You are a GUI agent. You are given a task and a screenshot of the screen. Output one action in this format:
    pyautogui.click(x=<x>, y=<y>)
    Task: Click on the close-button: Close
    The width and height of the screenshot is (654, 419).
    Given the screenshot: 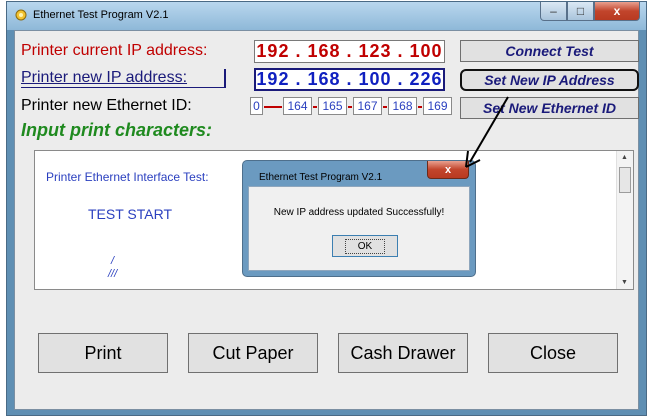 What is the action you would take?
    pyautogui.click(x=553, y=353)
    